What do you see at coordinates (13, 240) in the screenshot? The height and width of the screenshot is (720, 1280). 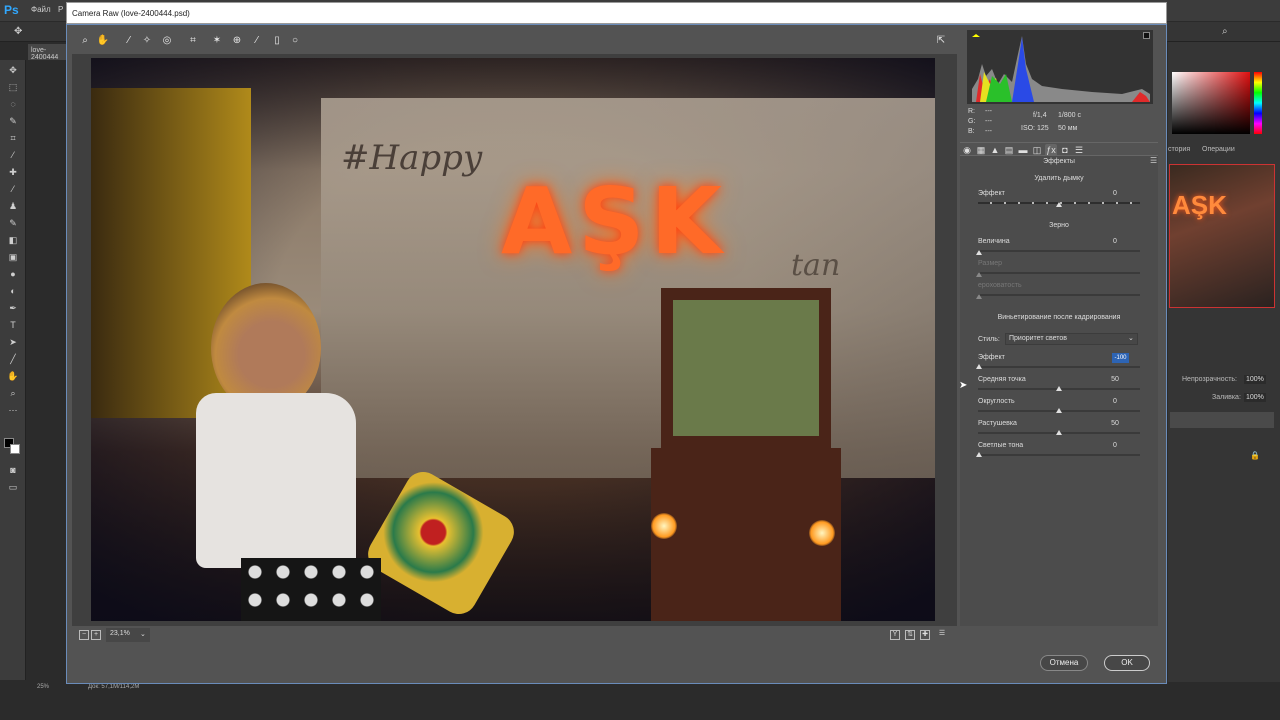 I see `eraser-icon: ◧` at bounding box center [13, 240].